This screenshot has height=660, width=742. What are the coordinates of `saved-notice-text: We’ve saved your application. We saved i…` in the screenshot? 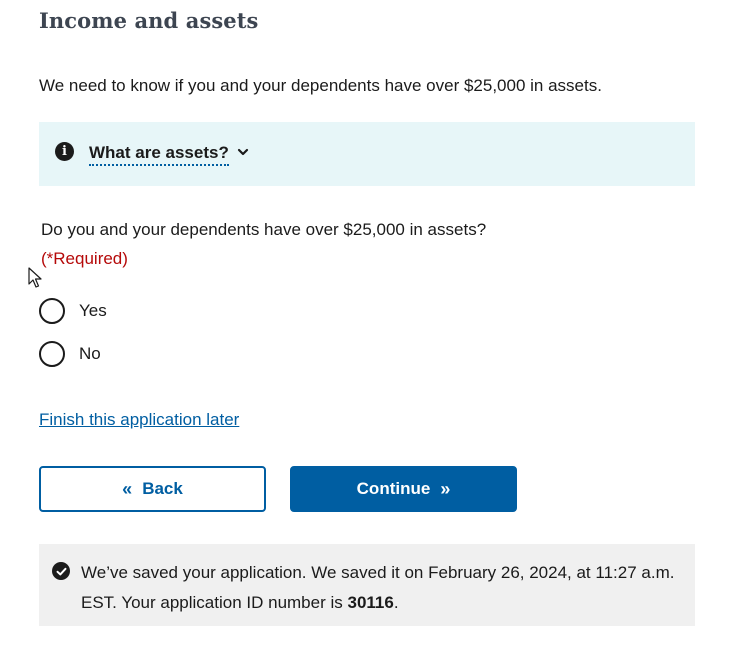 It's located at (378, 588).